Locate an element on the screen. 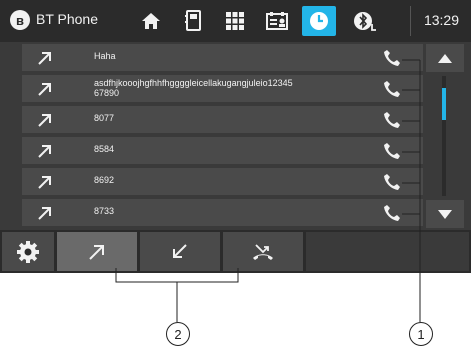  outgoing-calls-icon is located at coordinates (96, 252).